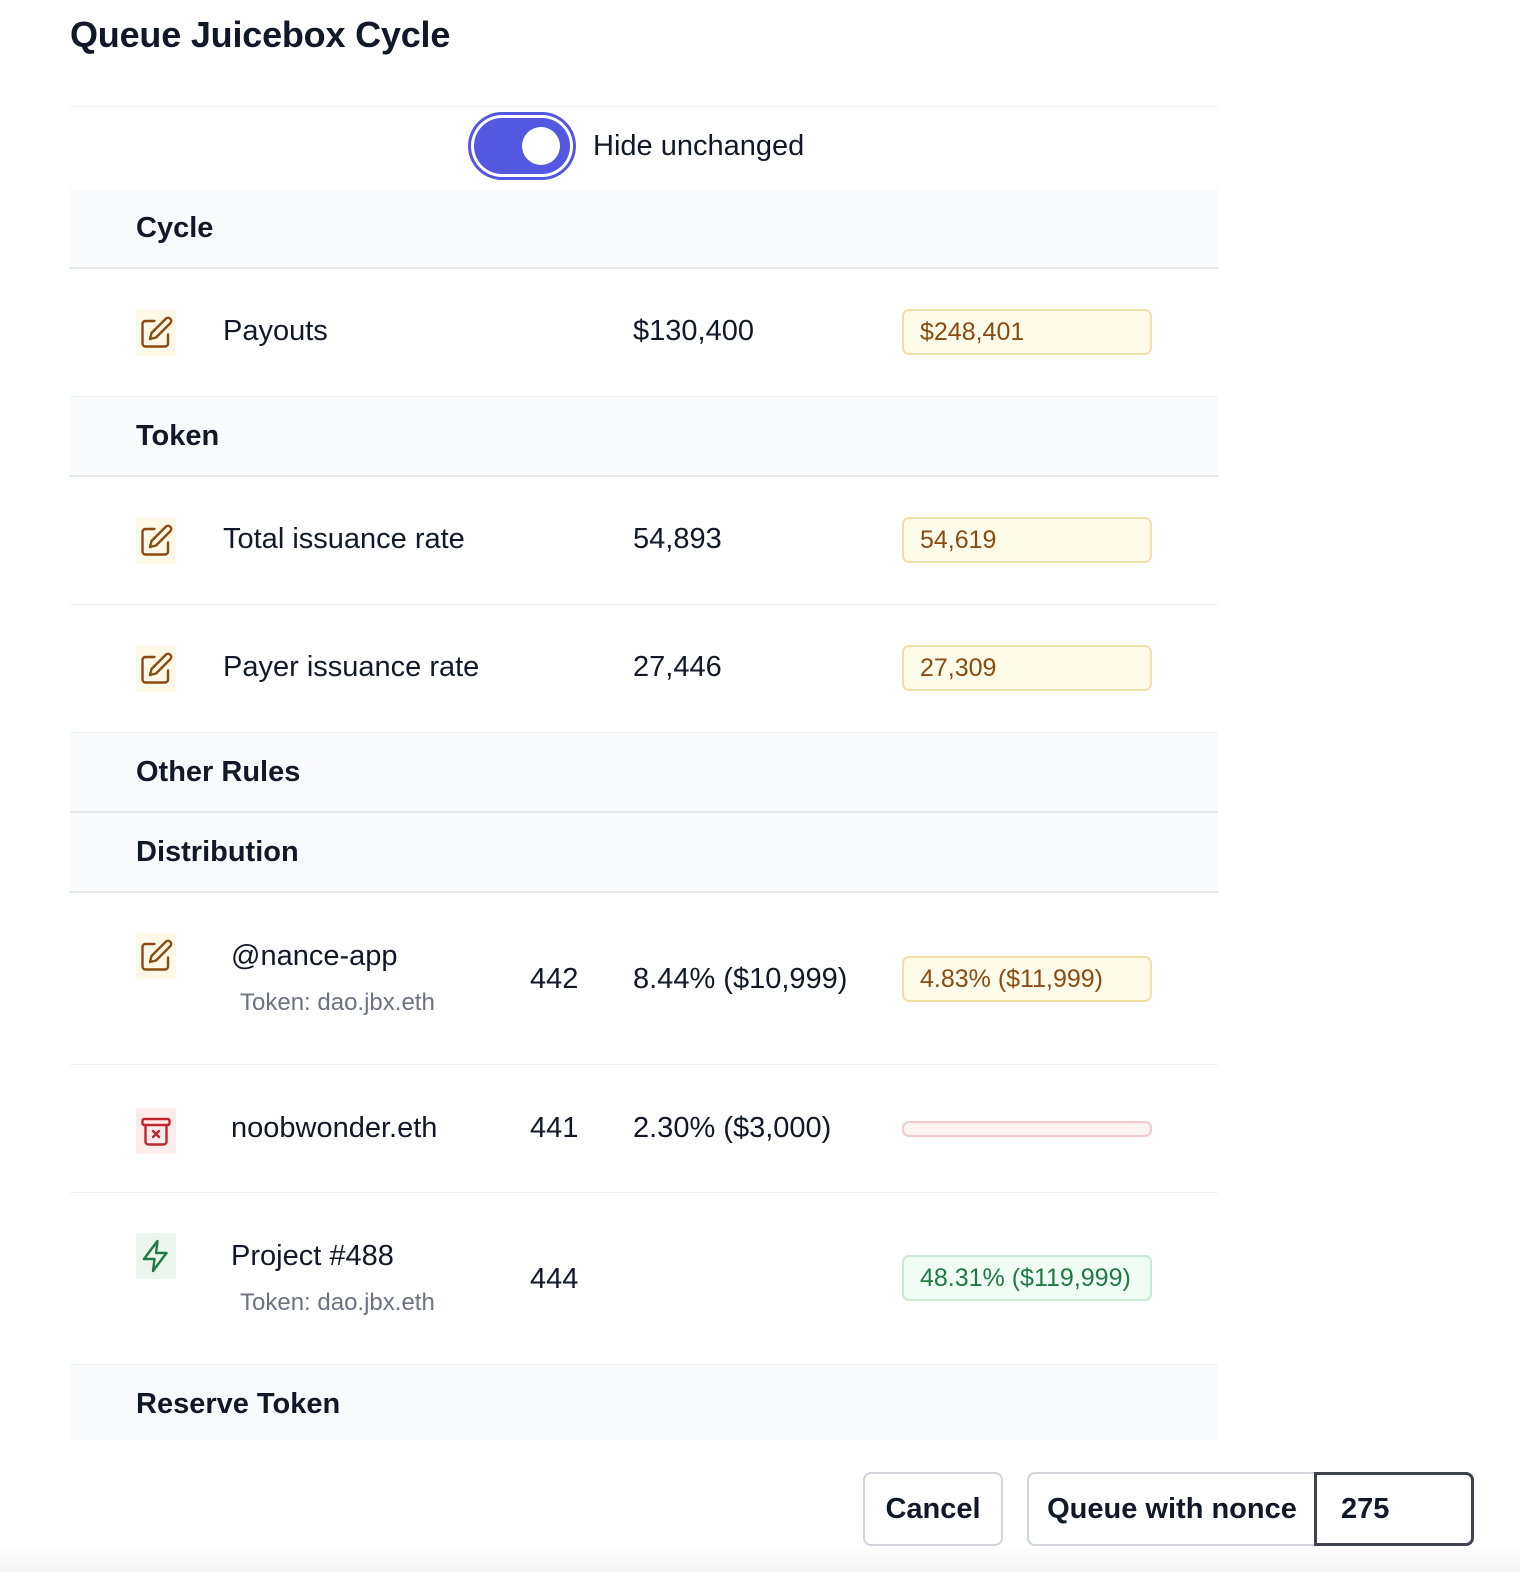 Image resolution: width=1520 pixels, height=1572 pixels. Describe the element at coordinates (1027, 668) in the screenshot. I see `new-value-badge: 27,309` at that location.